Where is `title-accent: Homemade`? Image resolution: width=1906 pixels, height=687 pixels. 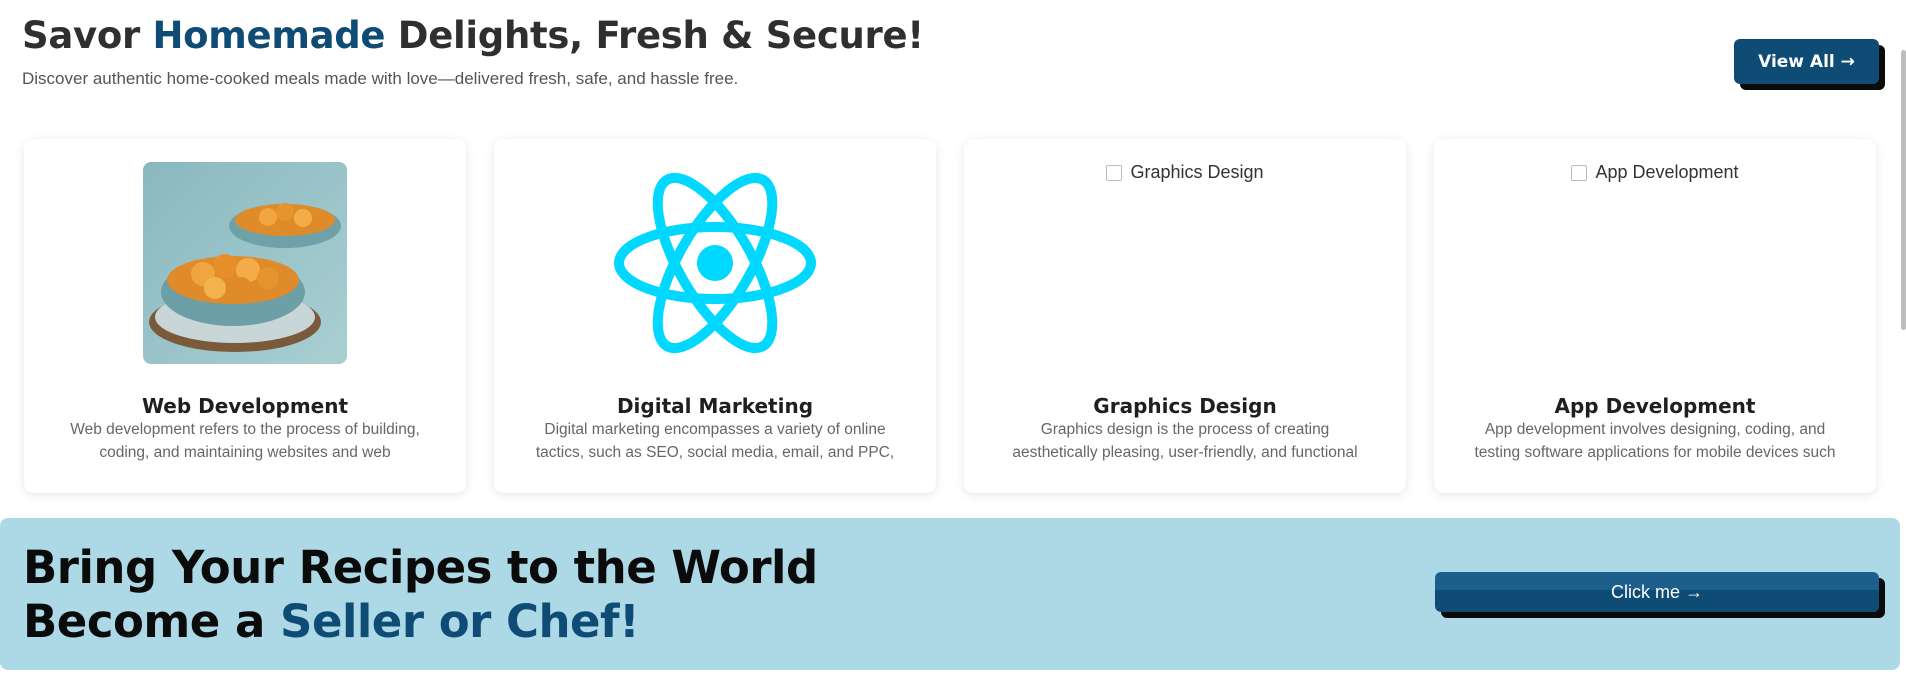
title-accent: Homemade is located at coordinates (269, 35).